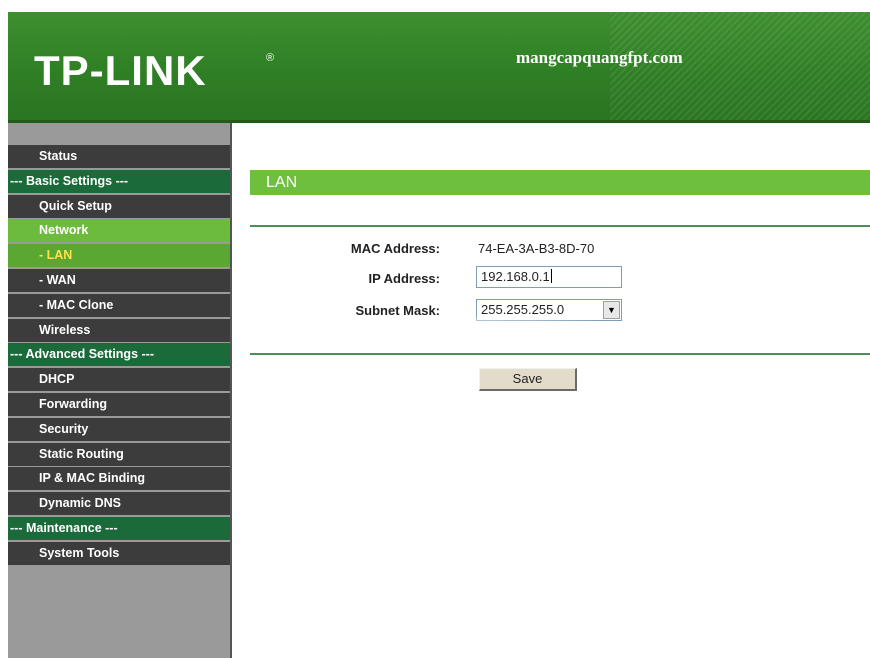  What do you see at coordinates (523, 309) in the screenshot?
I see `subnet-mask-value: 255.255.255.0` at bounding box center [523, 309].